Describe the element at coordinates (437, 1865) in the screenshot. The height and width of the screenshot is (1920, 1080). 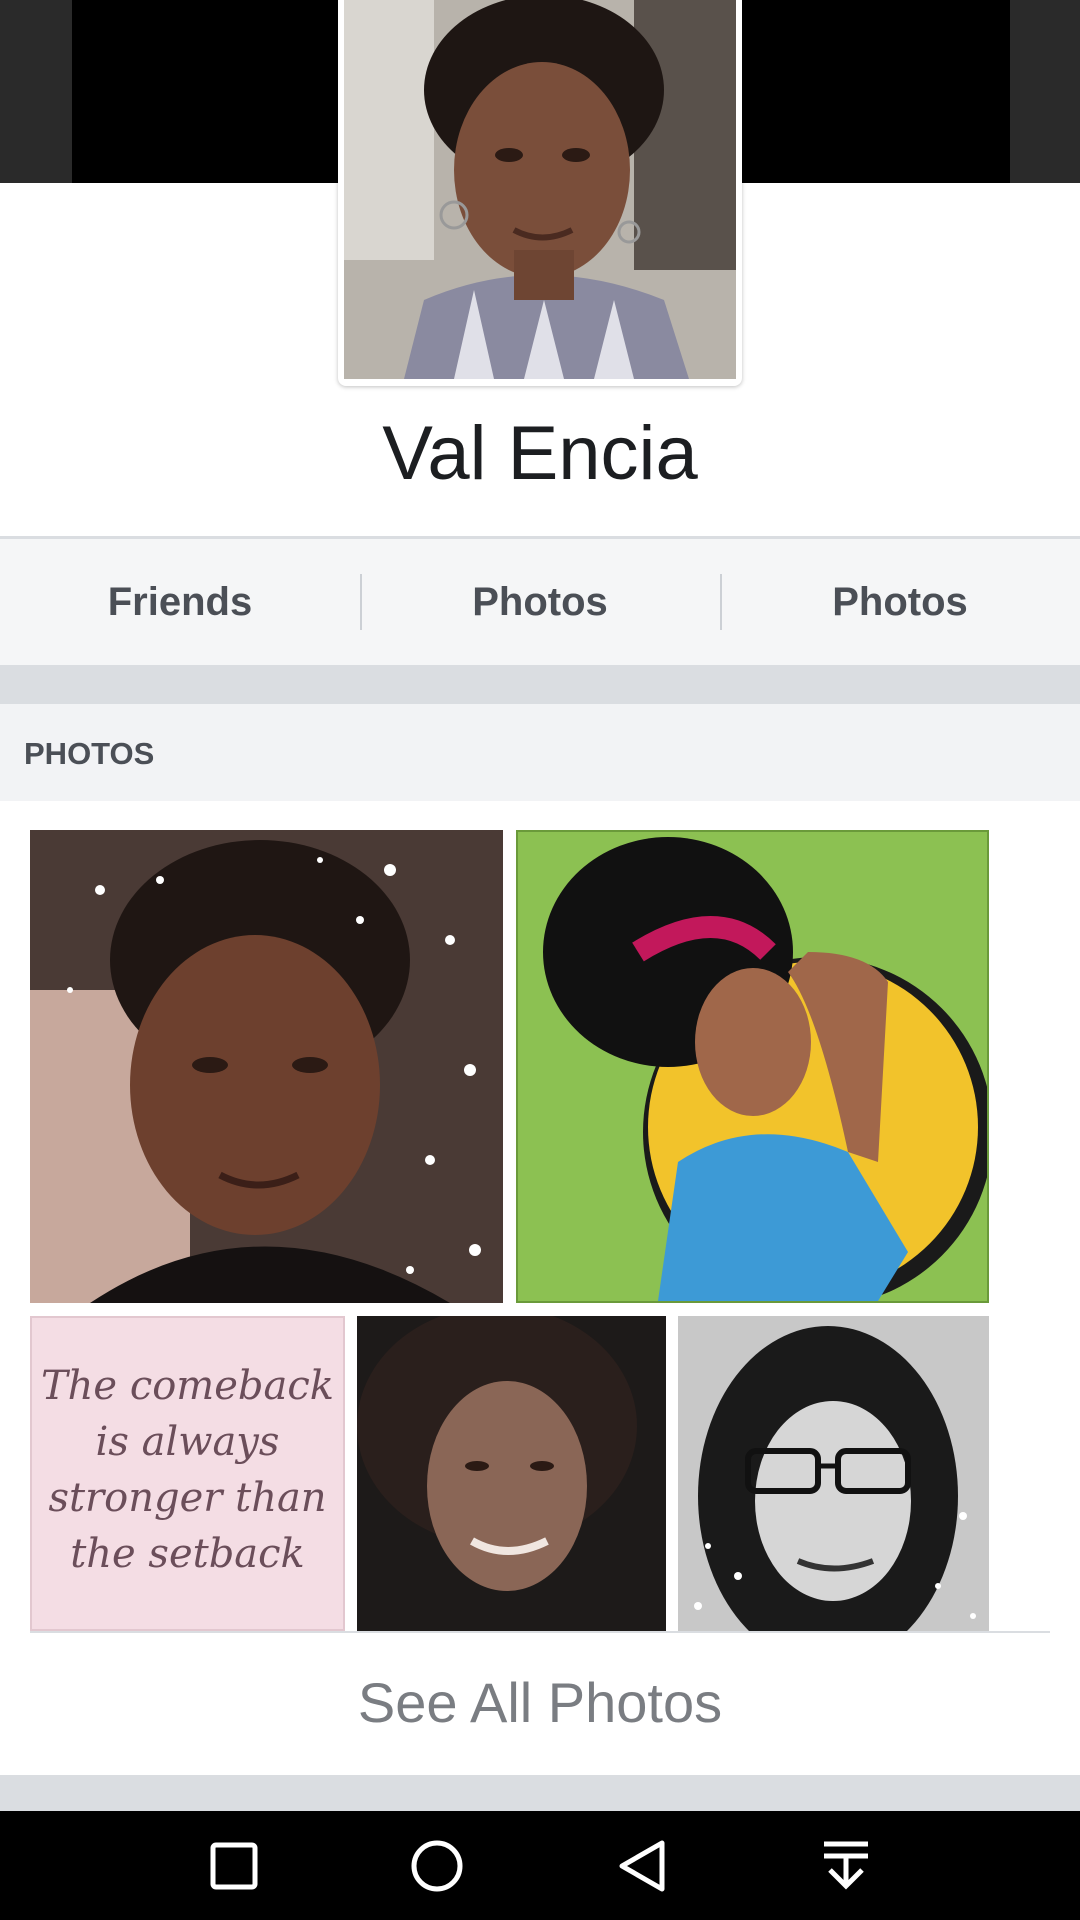
I see `circle-icon` at that location.